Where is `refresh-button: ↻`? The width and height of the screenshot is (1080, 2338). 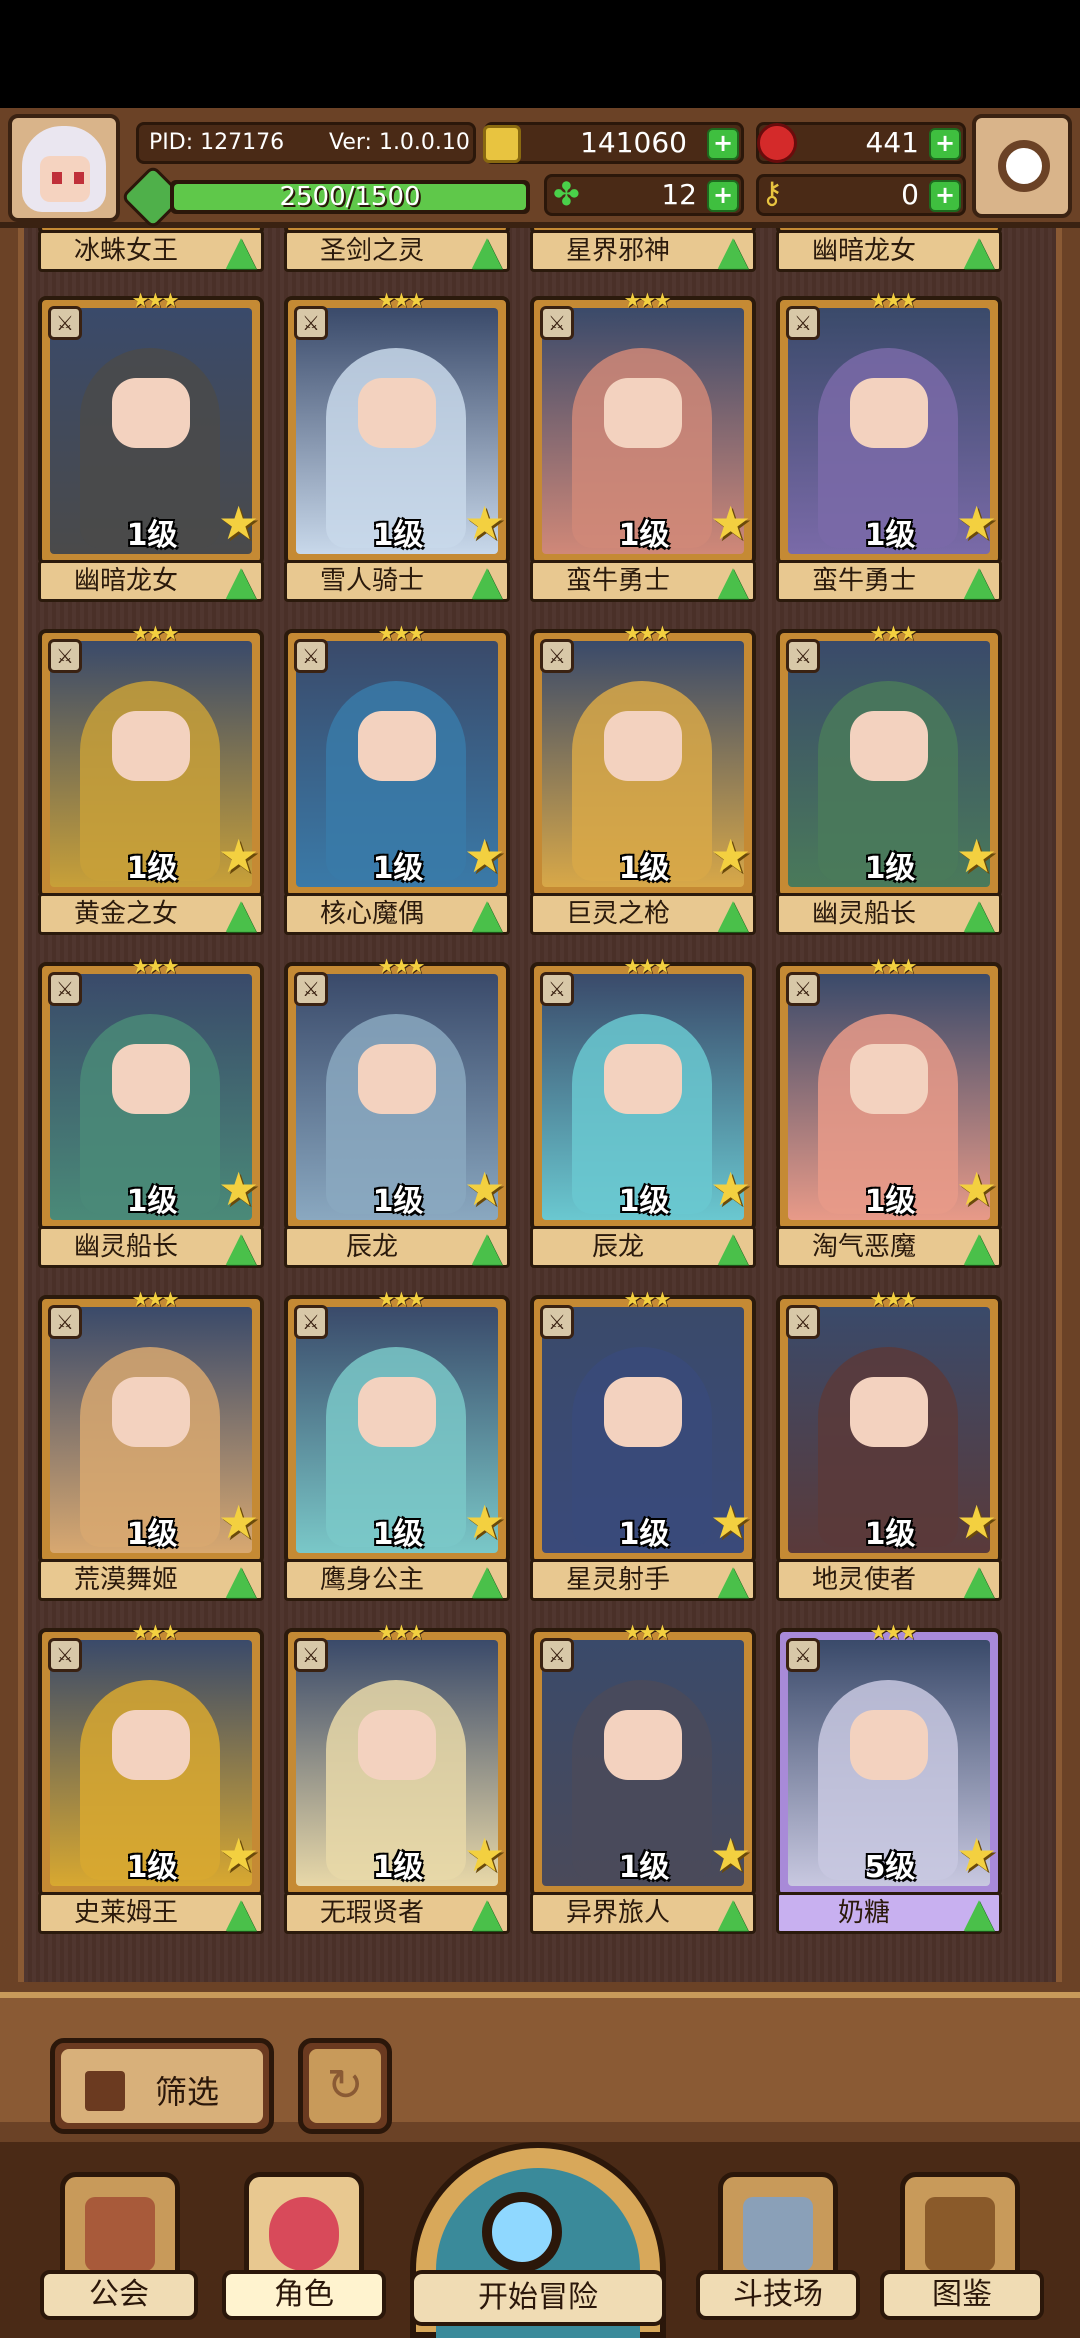
refresh-button: ↻ is located at coordinates (345, 2086).